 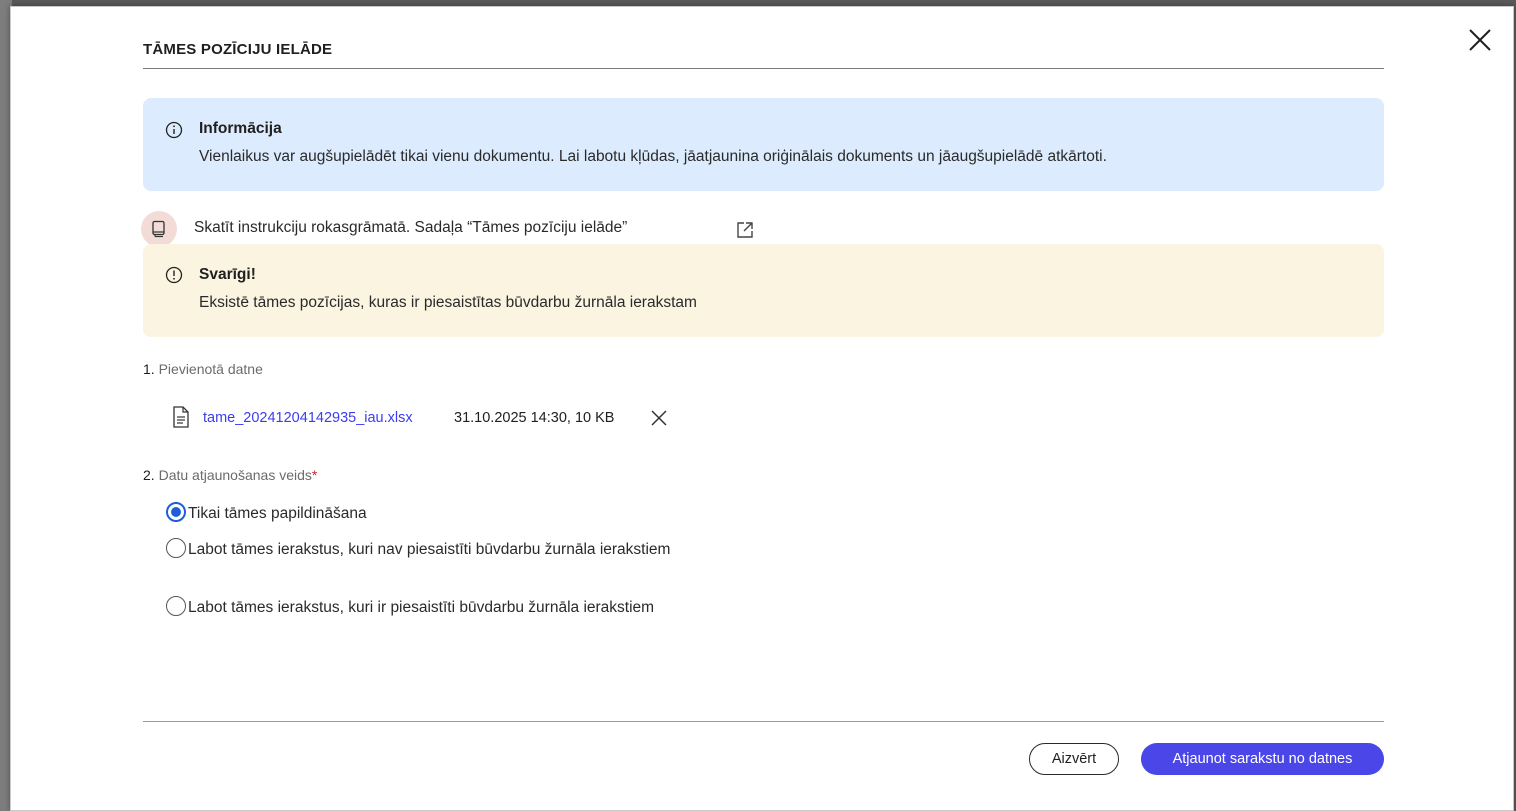 I want to click on radio-button-selected, so click(x=176, y=512).